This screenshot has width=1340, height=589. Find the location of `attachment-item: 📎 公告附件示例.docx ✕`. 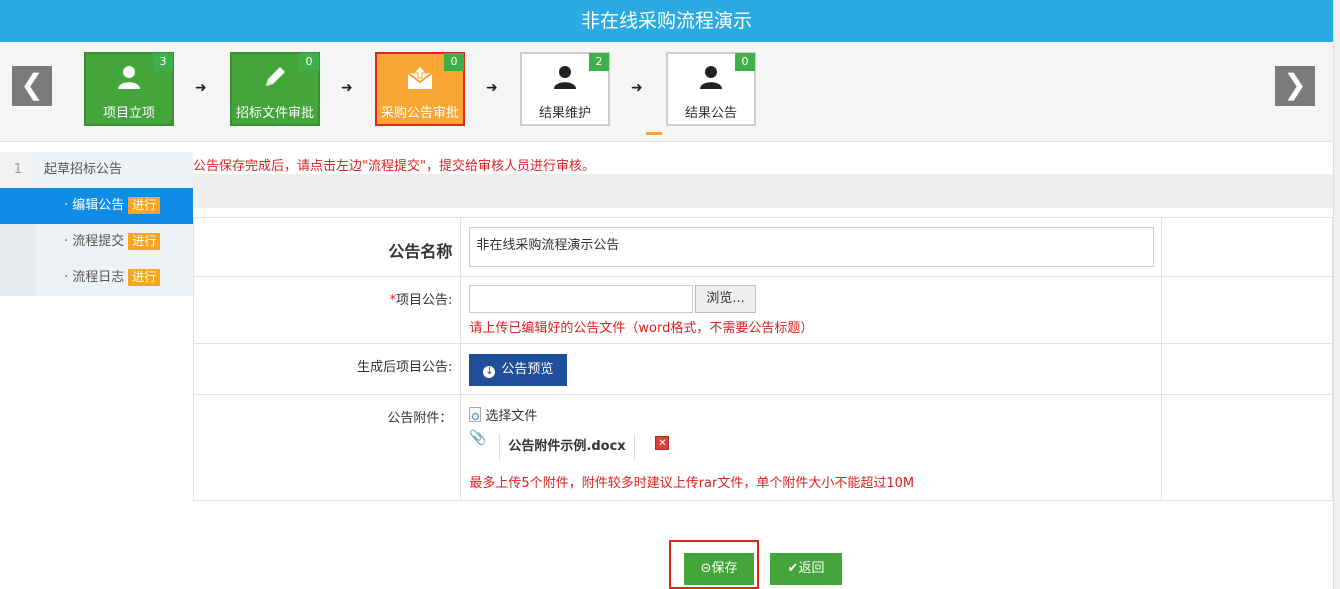

attachment-item: 📎 公告附件示例.docx ✕ is located at coordinates (815, 445).